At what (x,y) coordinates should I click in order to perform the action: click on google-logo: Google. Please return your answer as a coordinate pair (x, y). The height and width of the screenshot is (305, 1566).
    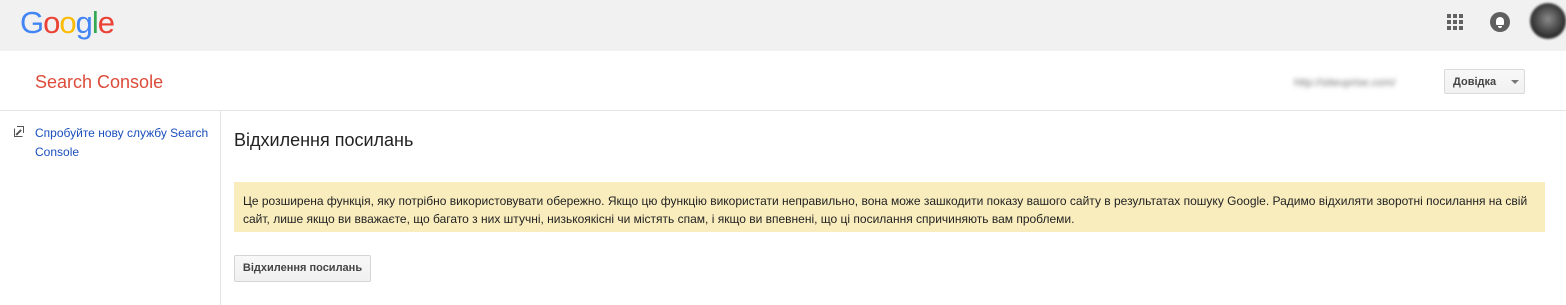
    Looking at the image, I should click on (67, 23).